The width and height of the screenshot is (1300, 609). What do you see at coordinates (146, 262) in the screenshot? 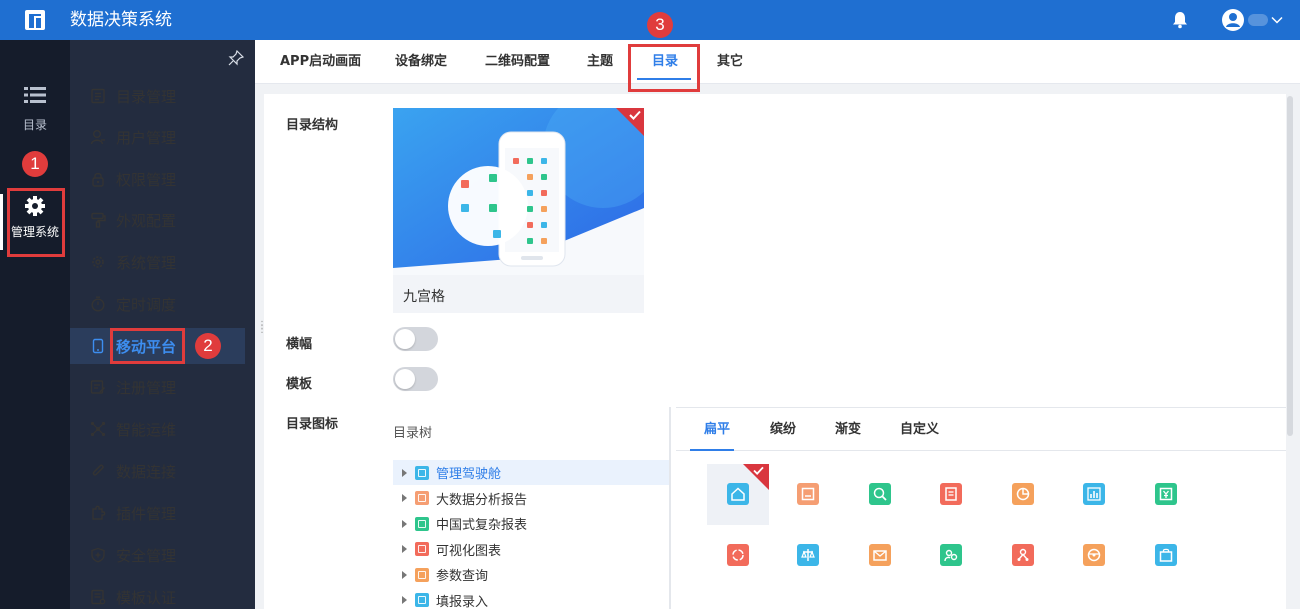
I see `sidebar-item-label: 系统管理` at bounding box center [146, 262].